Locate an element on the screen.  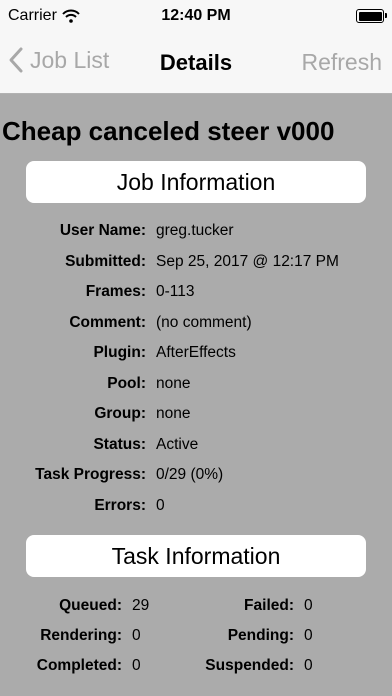
info-row-submitted: Submitted: Sep 25, 2017 @ 12:17 PM is located at coordinates (196, 263).